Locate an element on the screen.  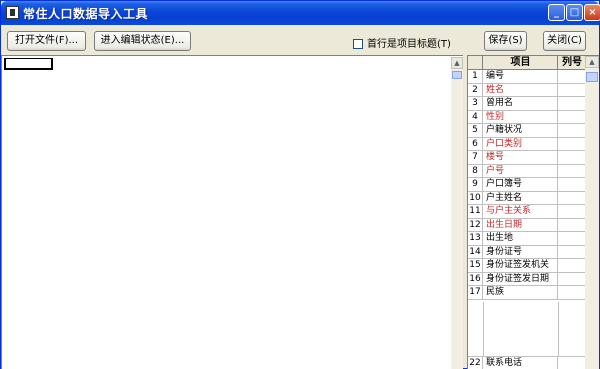
table-row: 16 身份证签发日期 is located at coordinates (527, 279).